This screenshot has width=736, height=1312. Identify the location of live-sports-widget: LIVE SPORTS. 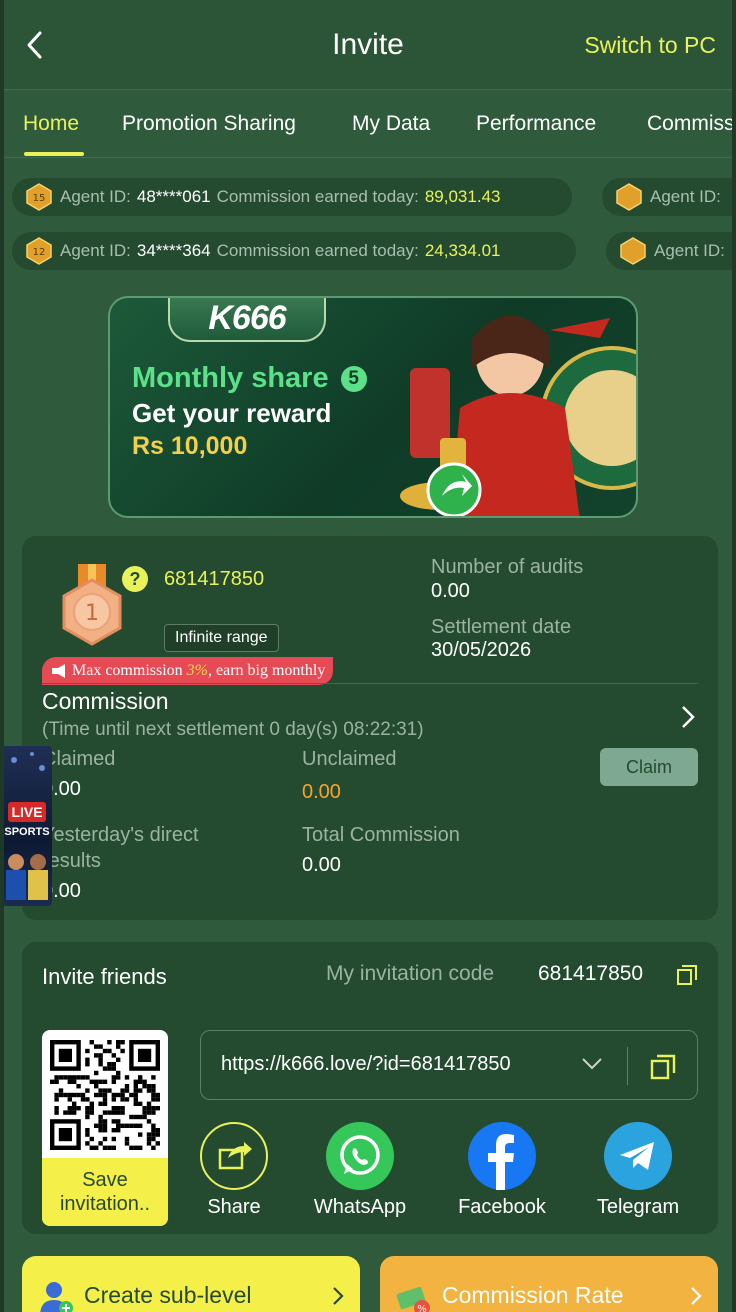
(27, 826).